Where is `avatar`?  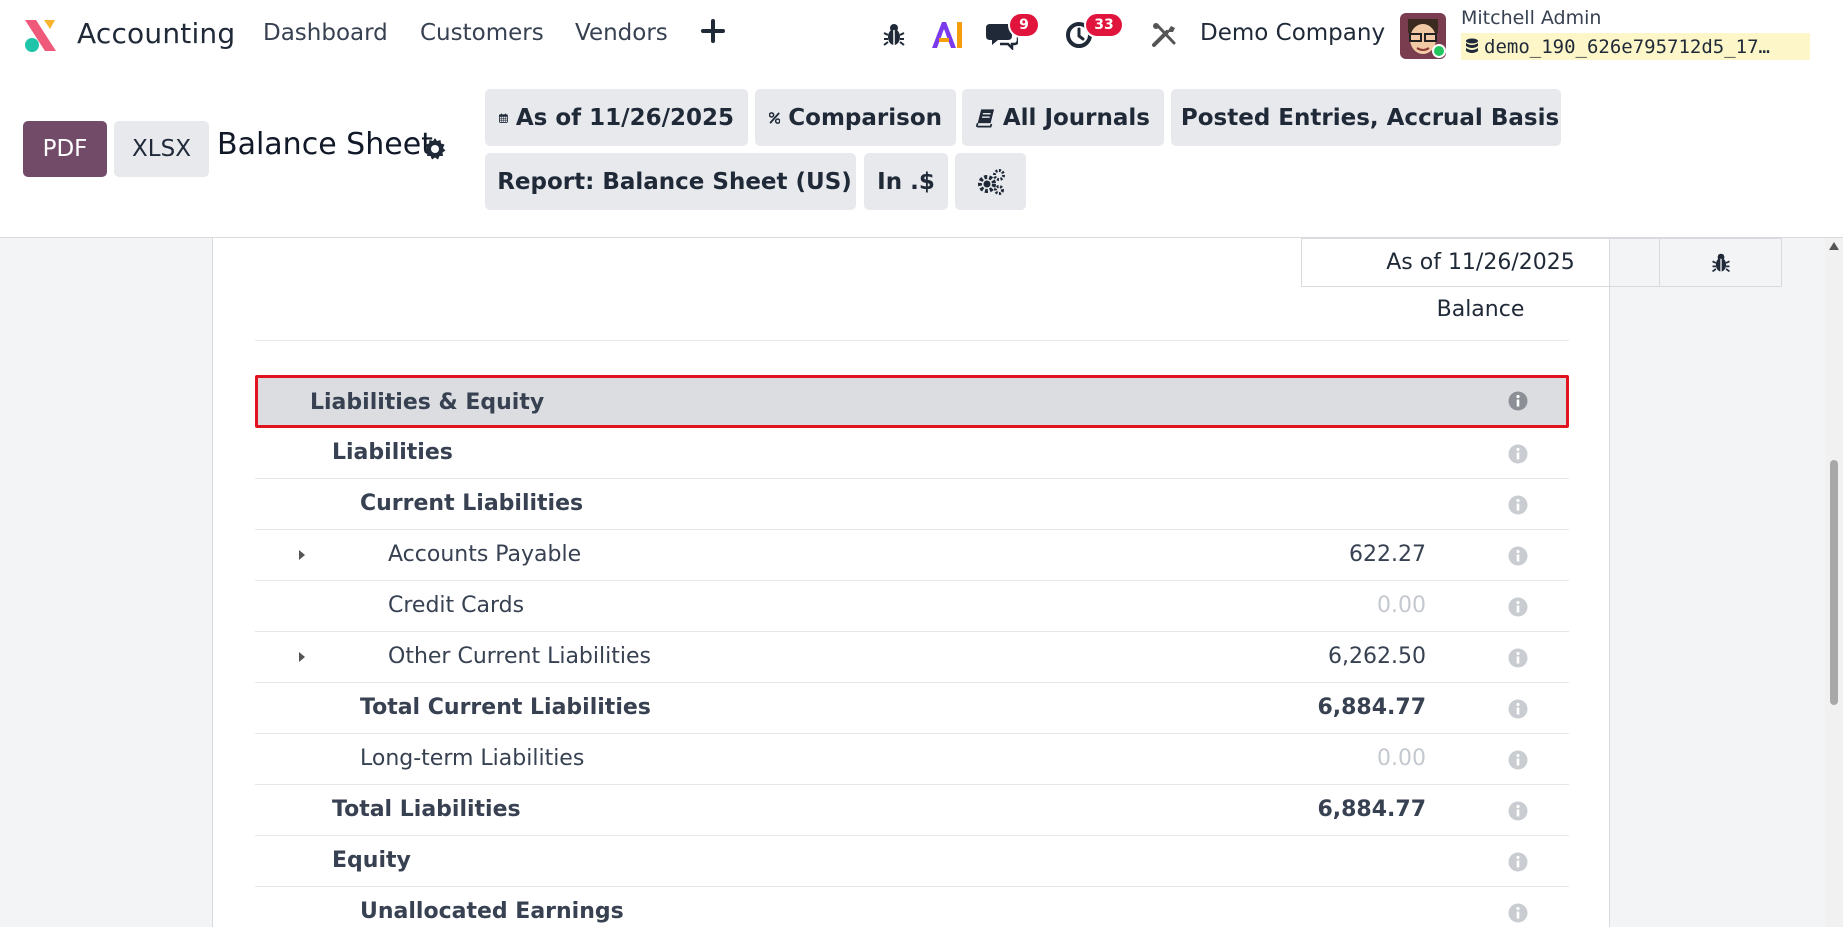 avatar is located at coordinates (1423, 36).